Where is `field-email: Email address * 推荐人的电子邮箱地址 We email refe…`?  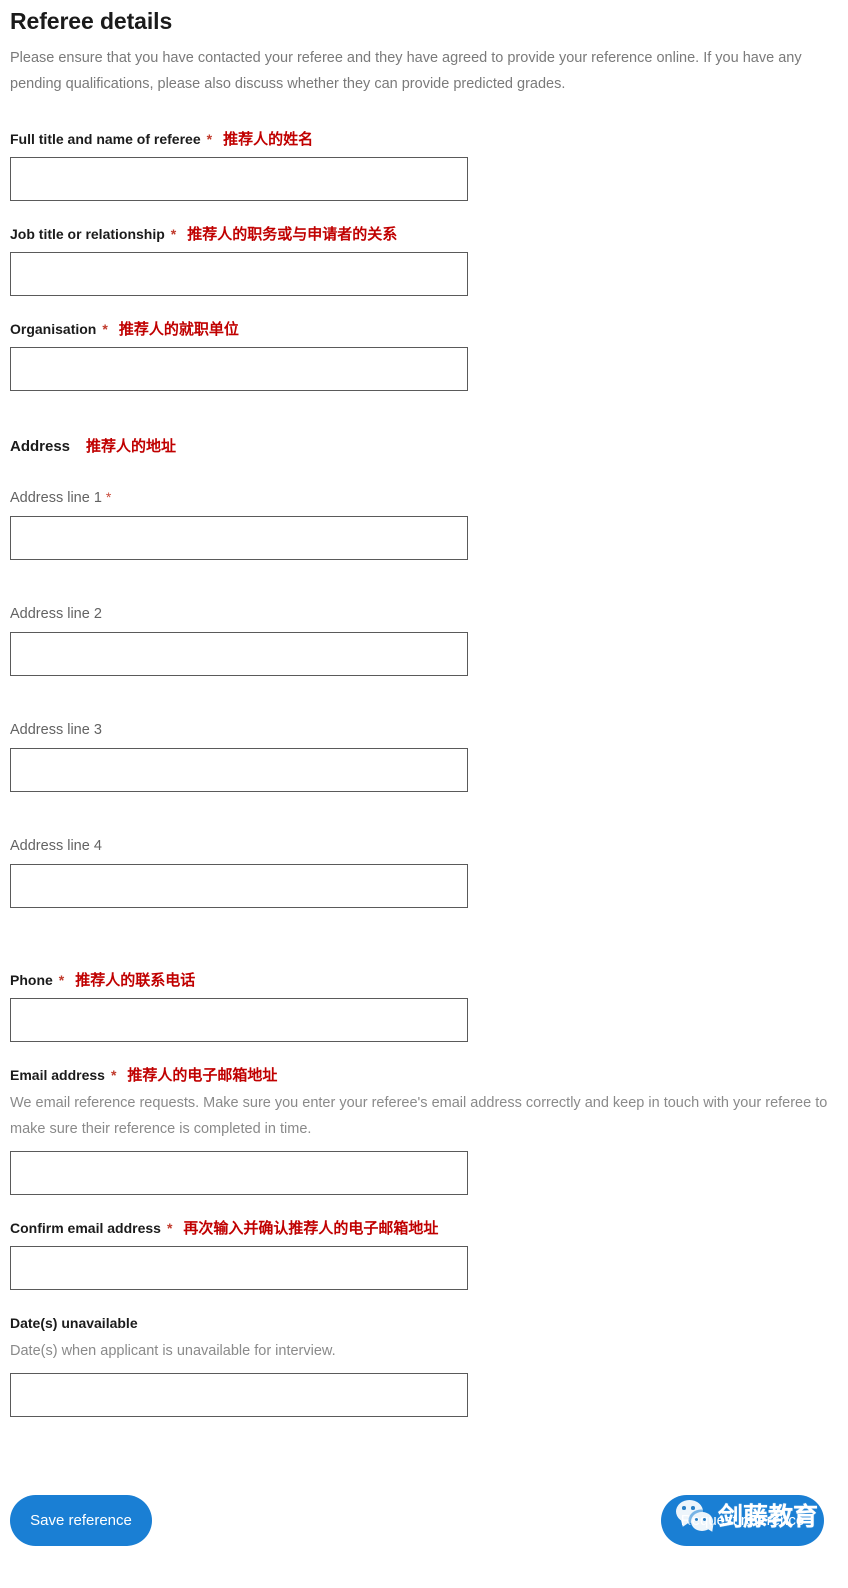 field-email: Email address * 推荐人的电子邮箱地址 We email refe… is located at coordinates (424, 1130).